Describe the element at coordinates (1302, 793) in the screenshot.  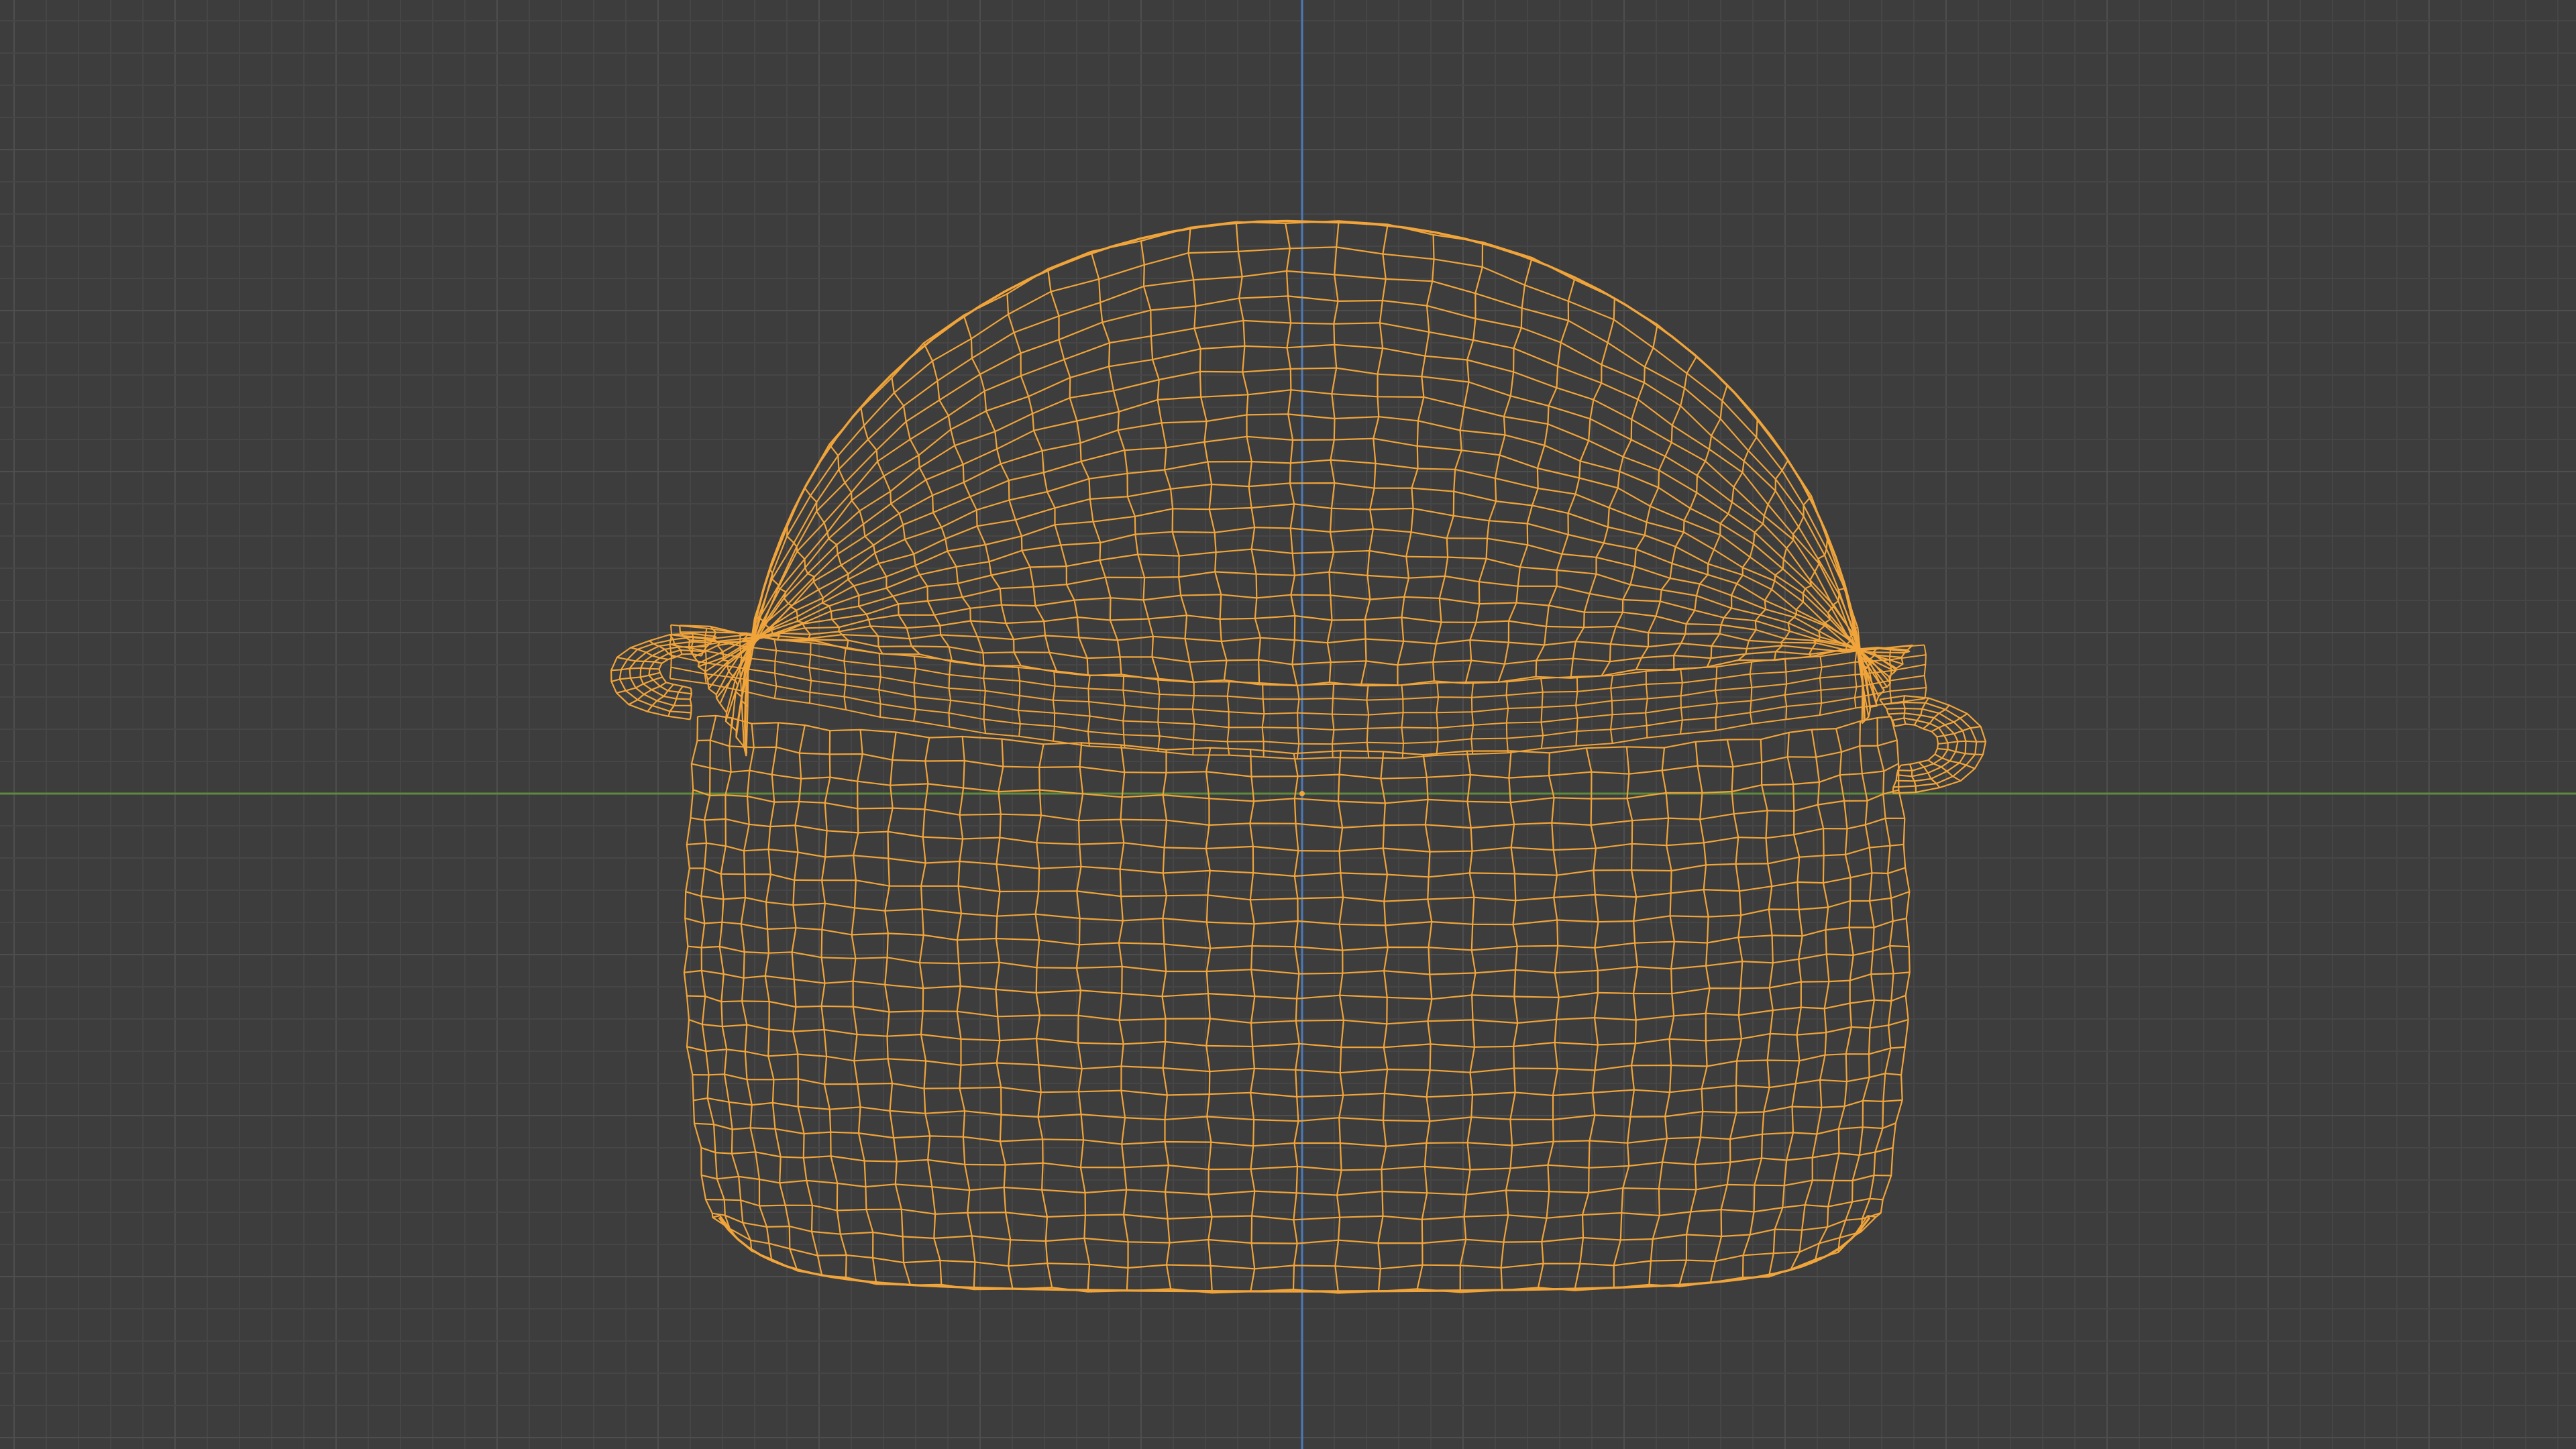
I see `object-origin-dot` at that location.